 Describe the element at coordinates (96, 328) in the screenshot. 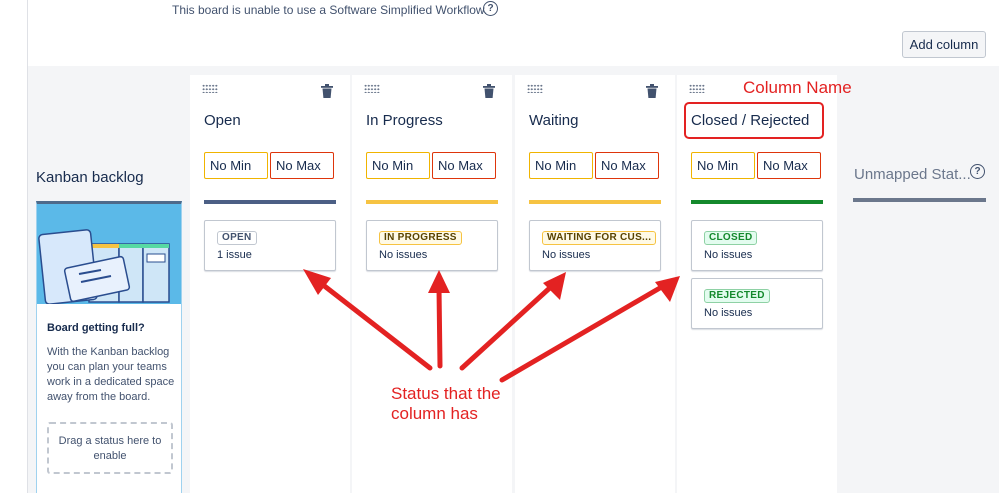

I see `board-full-title: Board getting full?` at that location.